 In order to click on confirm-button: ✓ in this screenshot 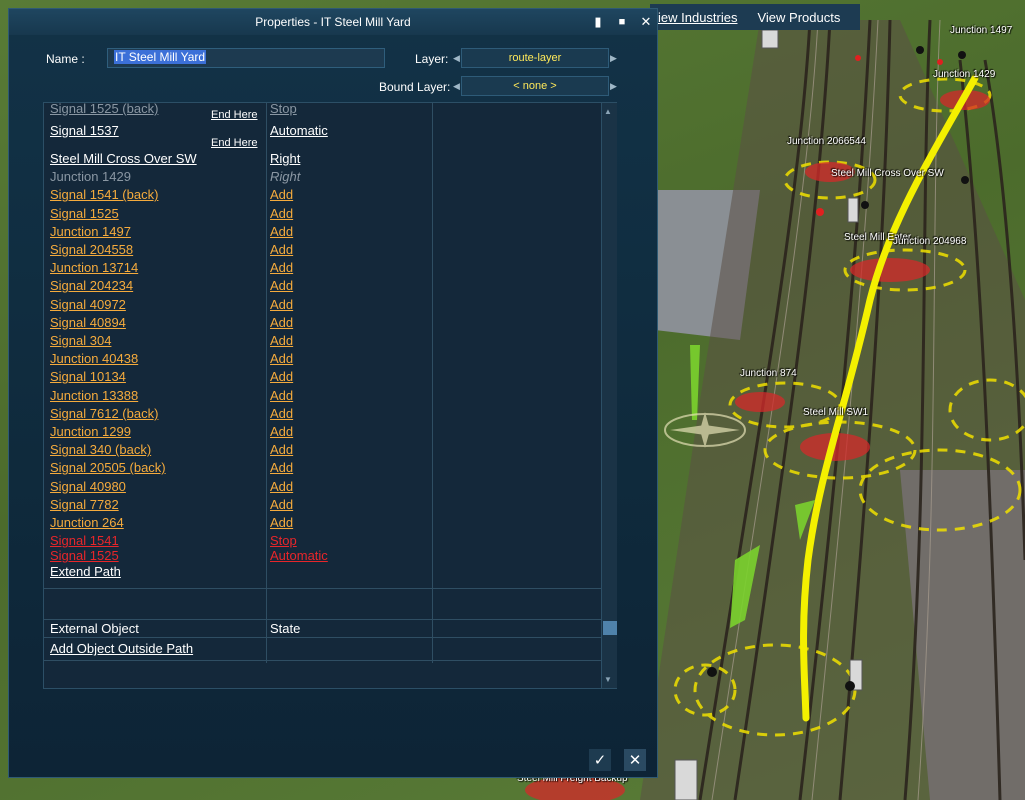, I will do `click(600, 760)`.